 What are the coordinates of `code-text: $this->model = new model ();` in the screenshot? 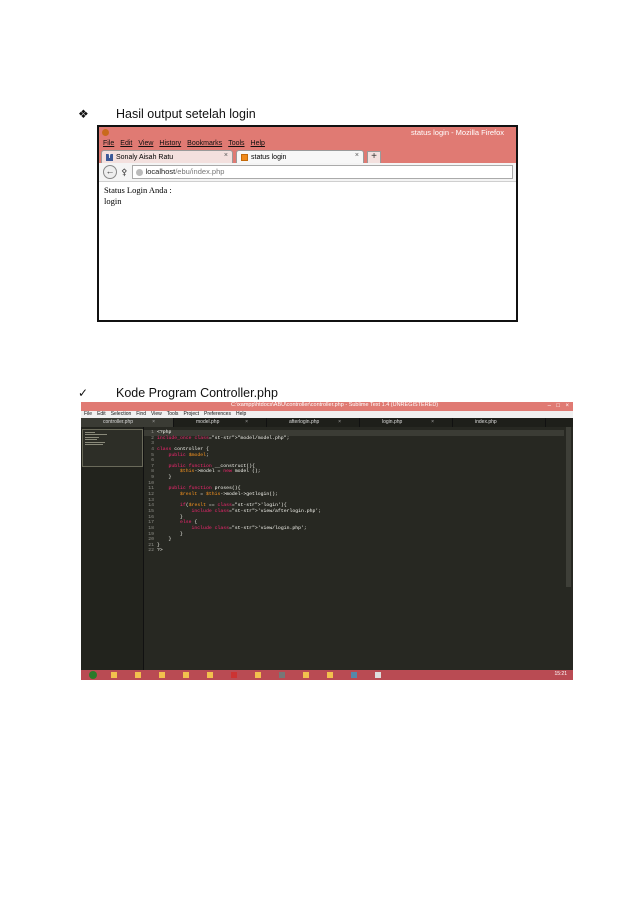 It's located at (220, 472).